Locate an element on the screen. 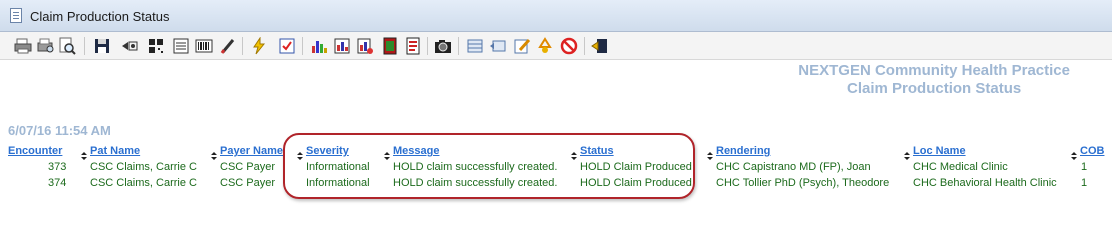 The width and height of the screenshot is (1112, 243). stop-icon is located at coordinates (569, 46).